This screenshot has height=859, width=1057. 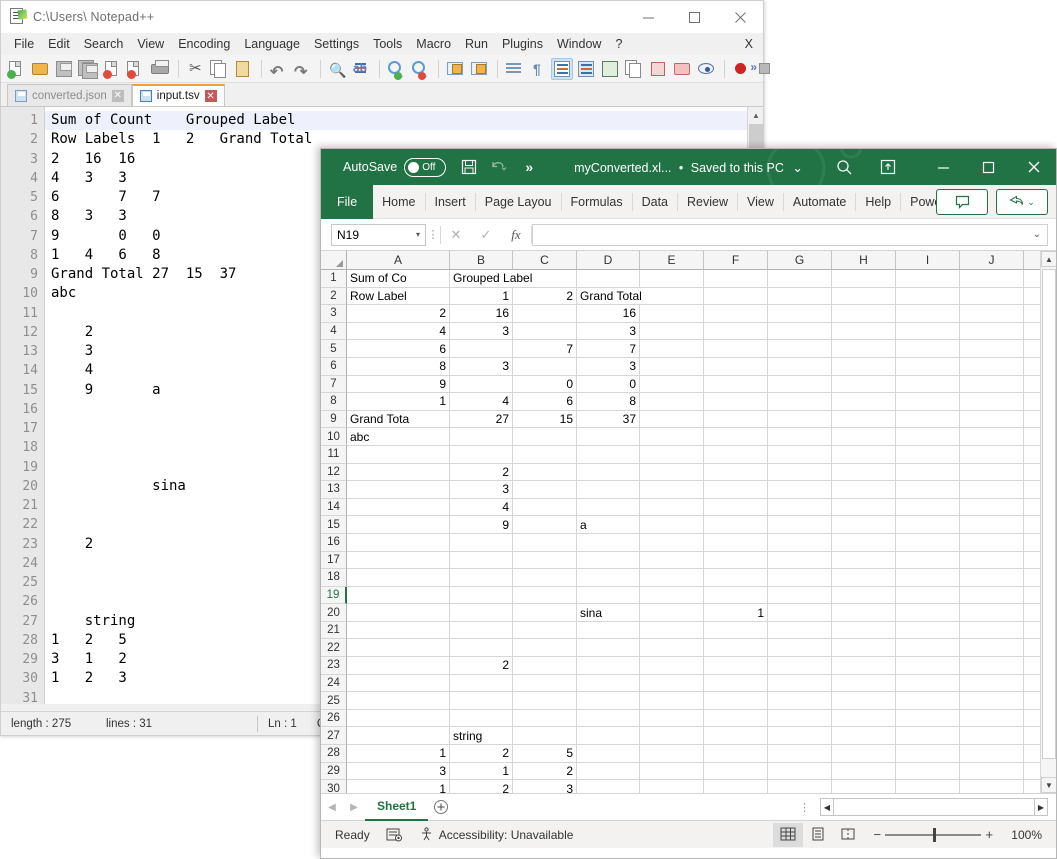 What do you see at coordinates (736, 296) in the screenshot?
I see `cell-F2` at bounding box center [736, 296].